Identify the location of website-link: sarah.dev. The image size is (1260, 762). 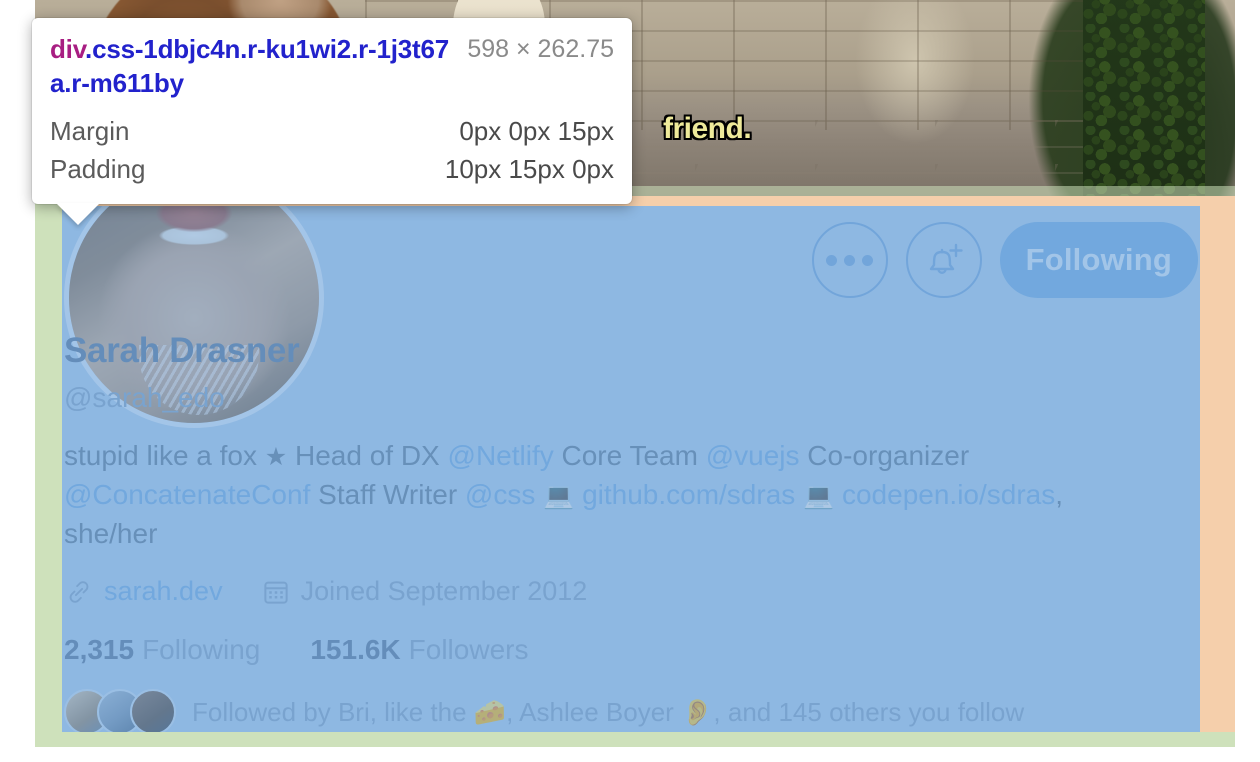
(163, 591).